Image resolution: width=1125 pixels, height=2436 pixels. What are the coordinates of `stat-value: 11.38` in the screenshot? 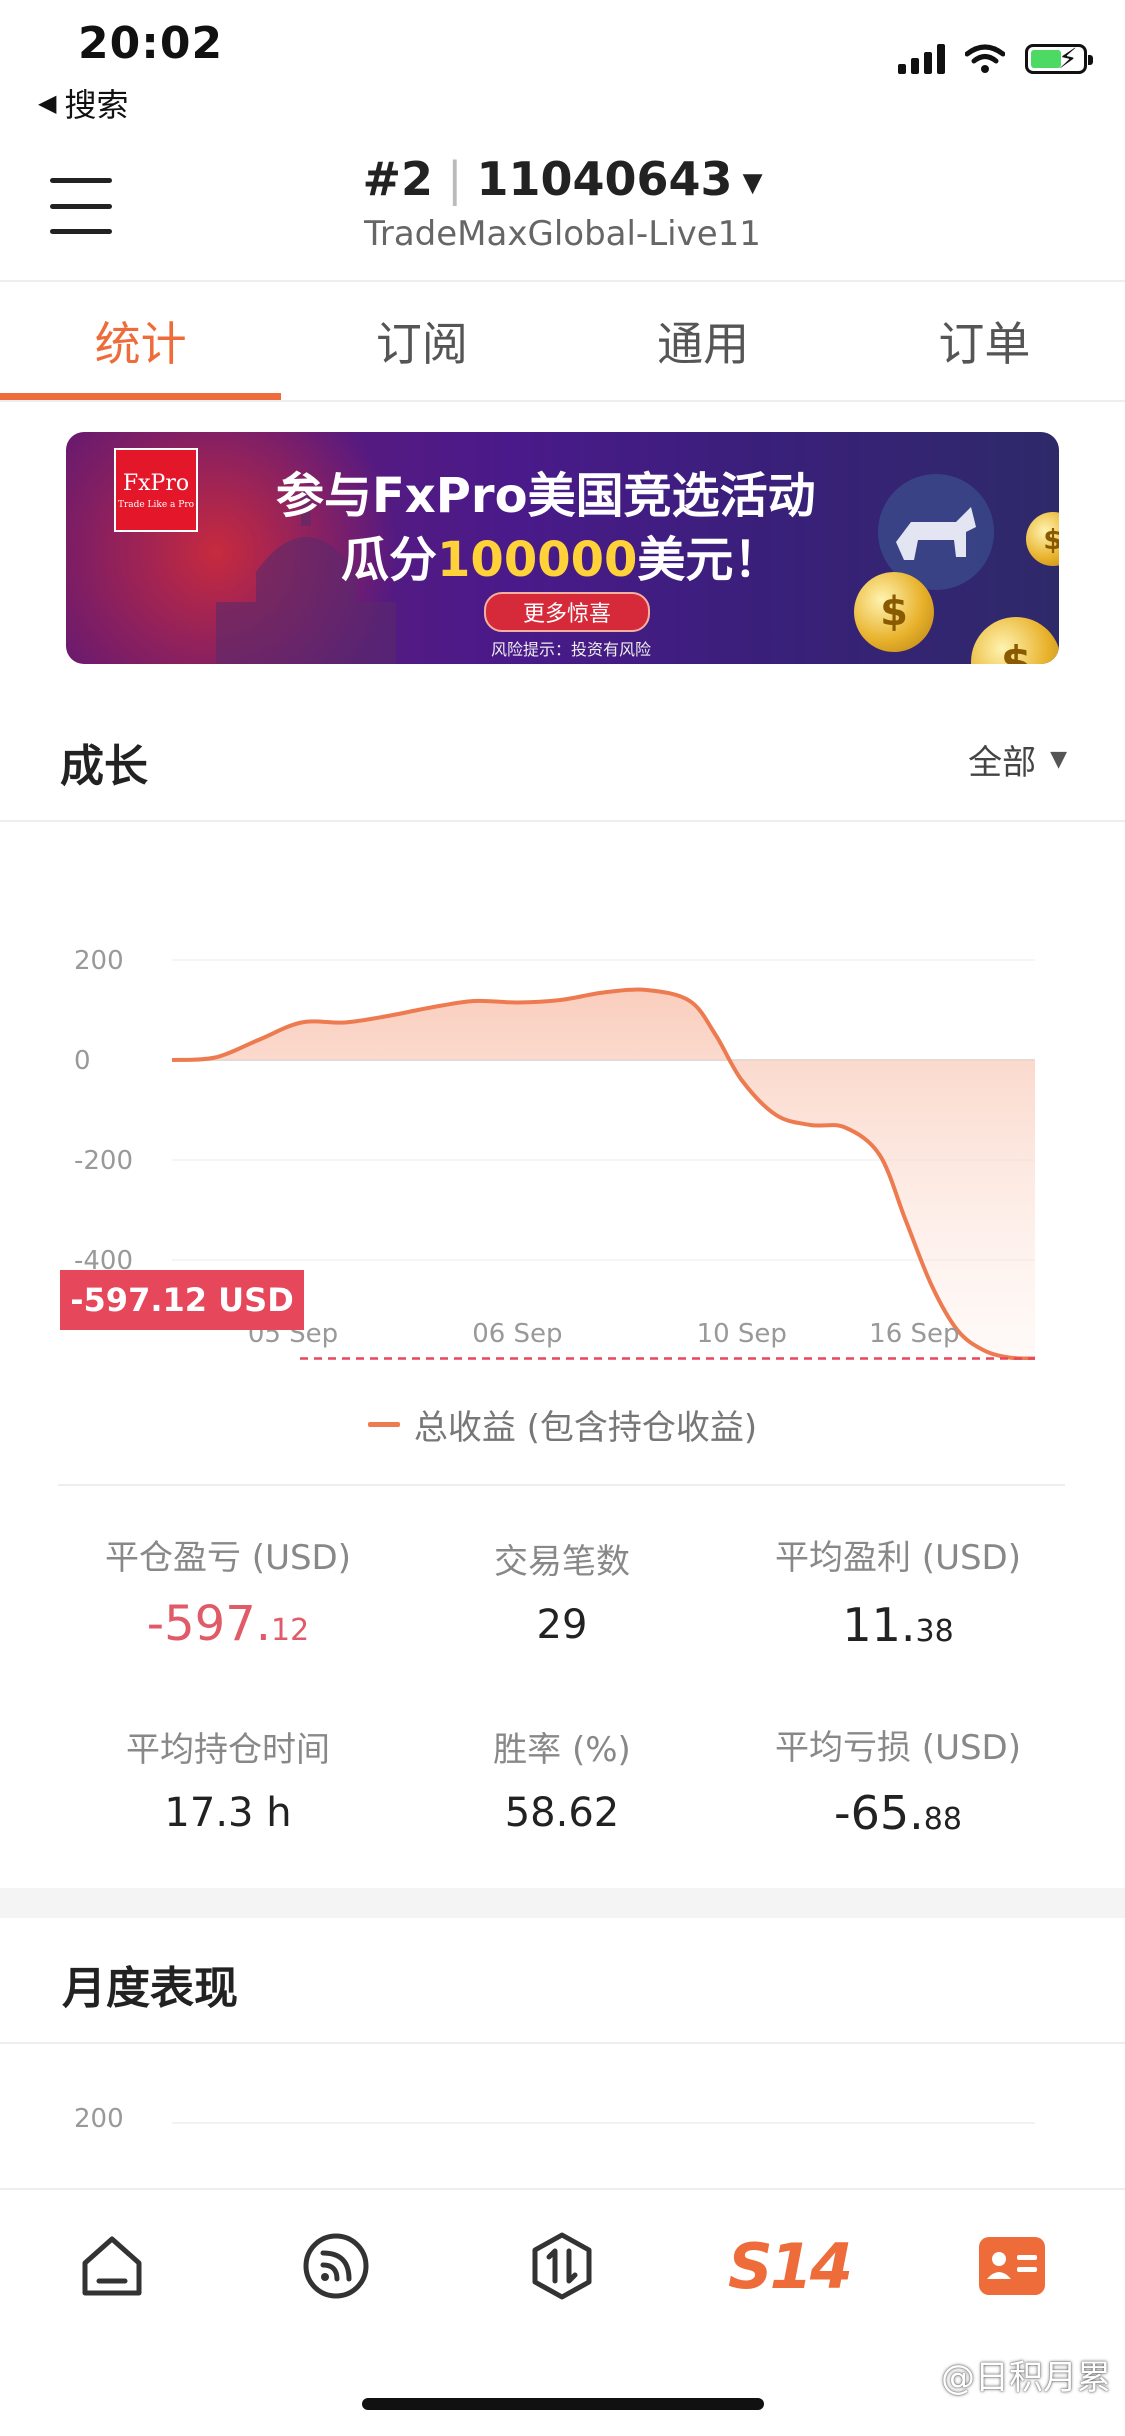 It's located at (898, 1625).